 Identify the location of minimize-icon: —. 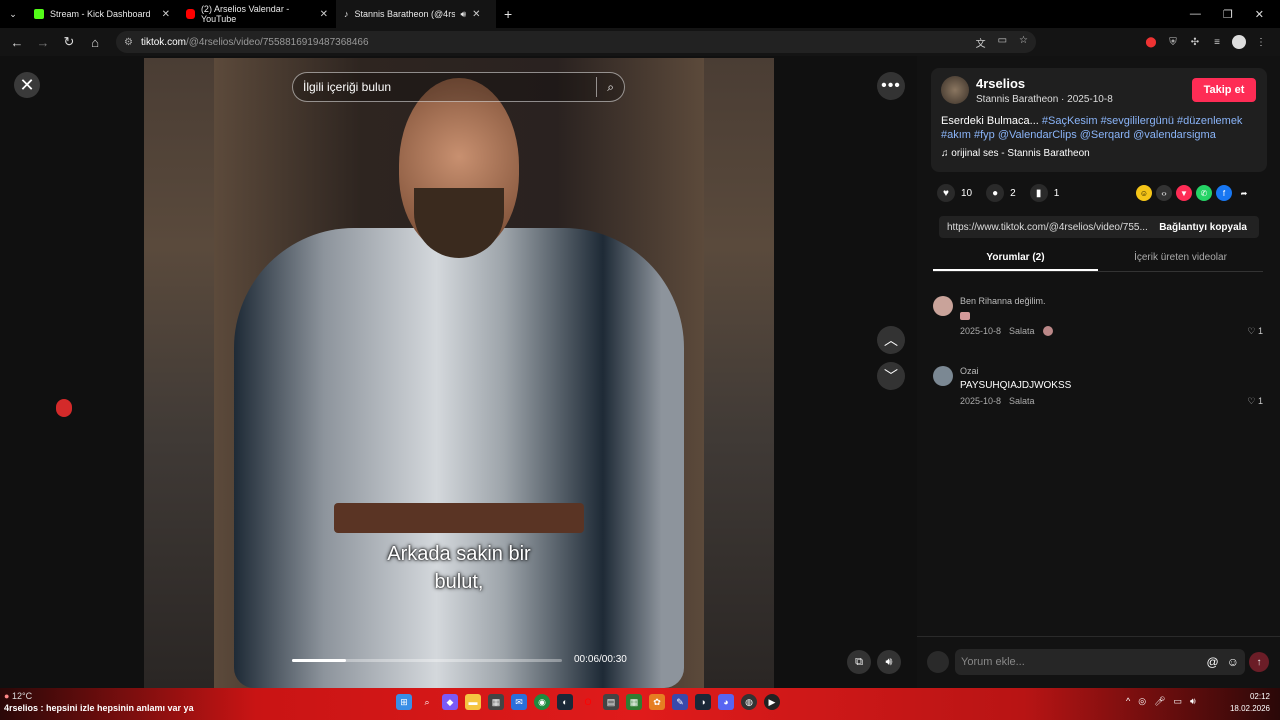
(1195, 14).